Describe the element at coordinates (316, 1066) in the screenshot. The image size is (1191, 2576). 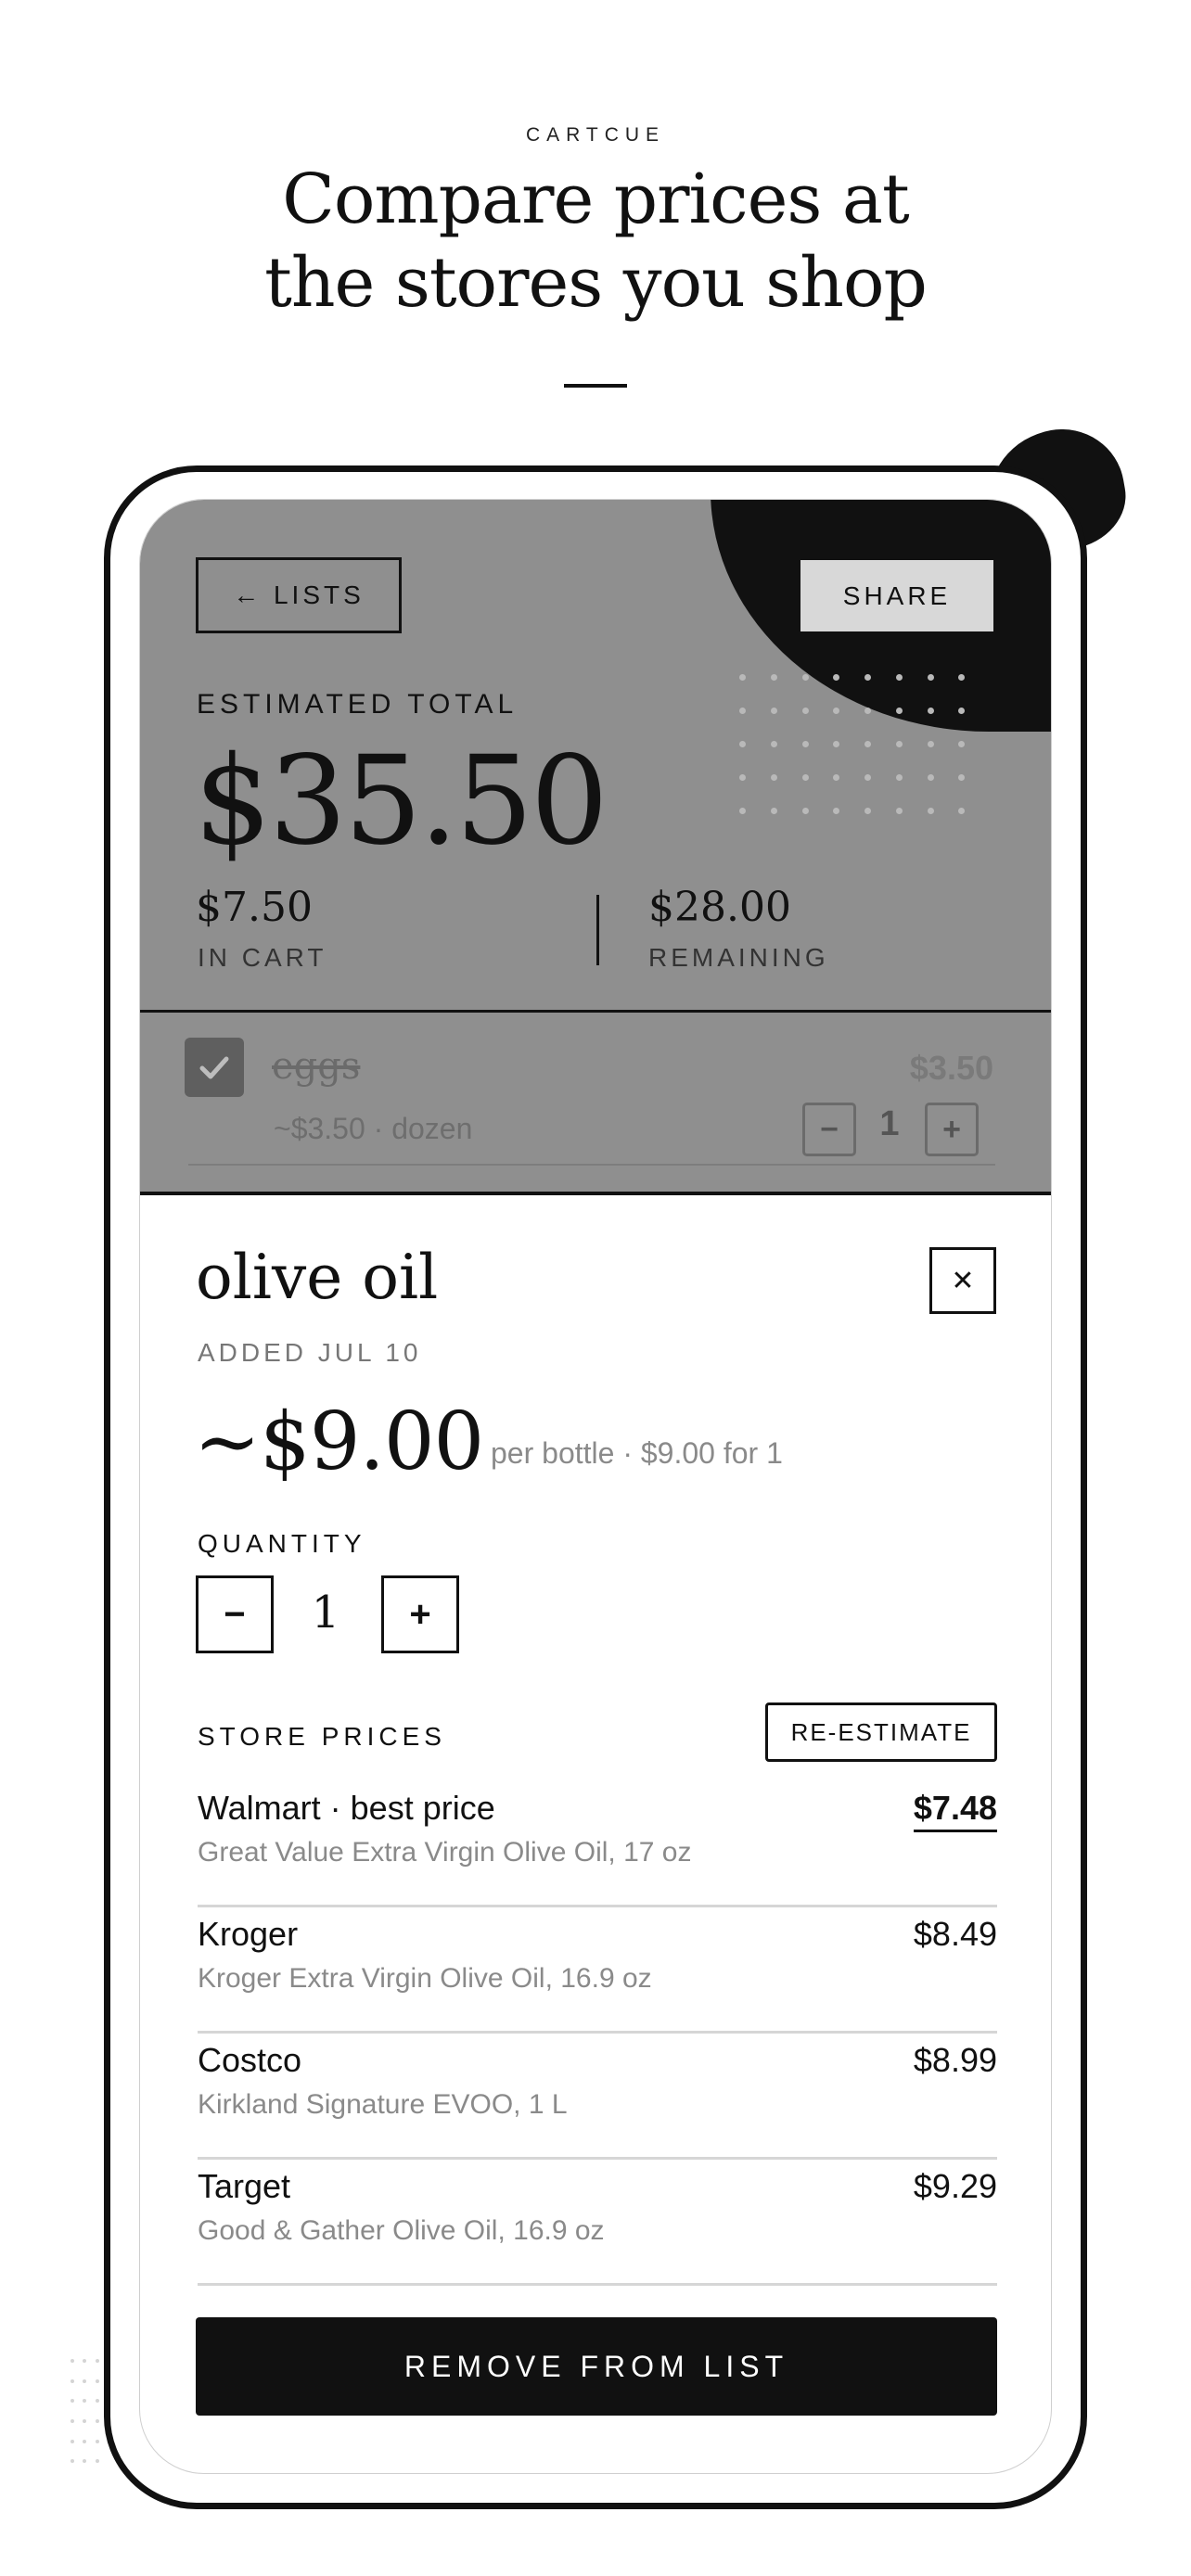
I see `cart-item-name: eggs` at that location.